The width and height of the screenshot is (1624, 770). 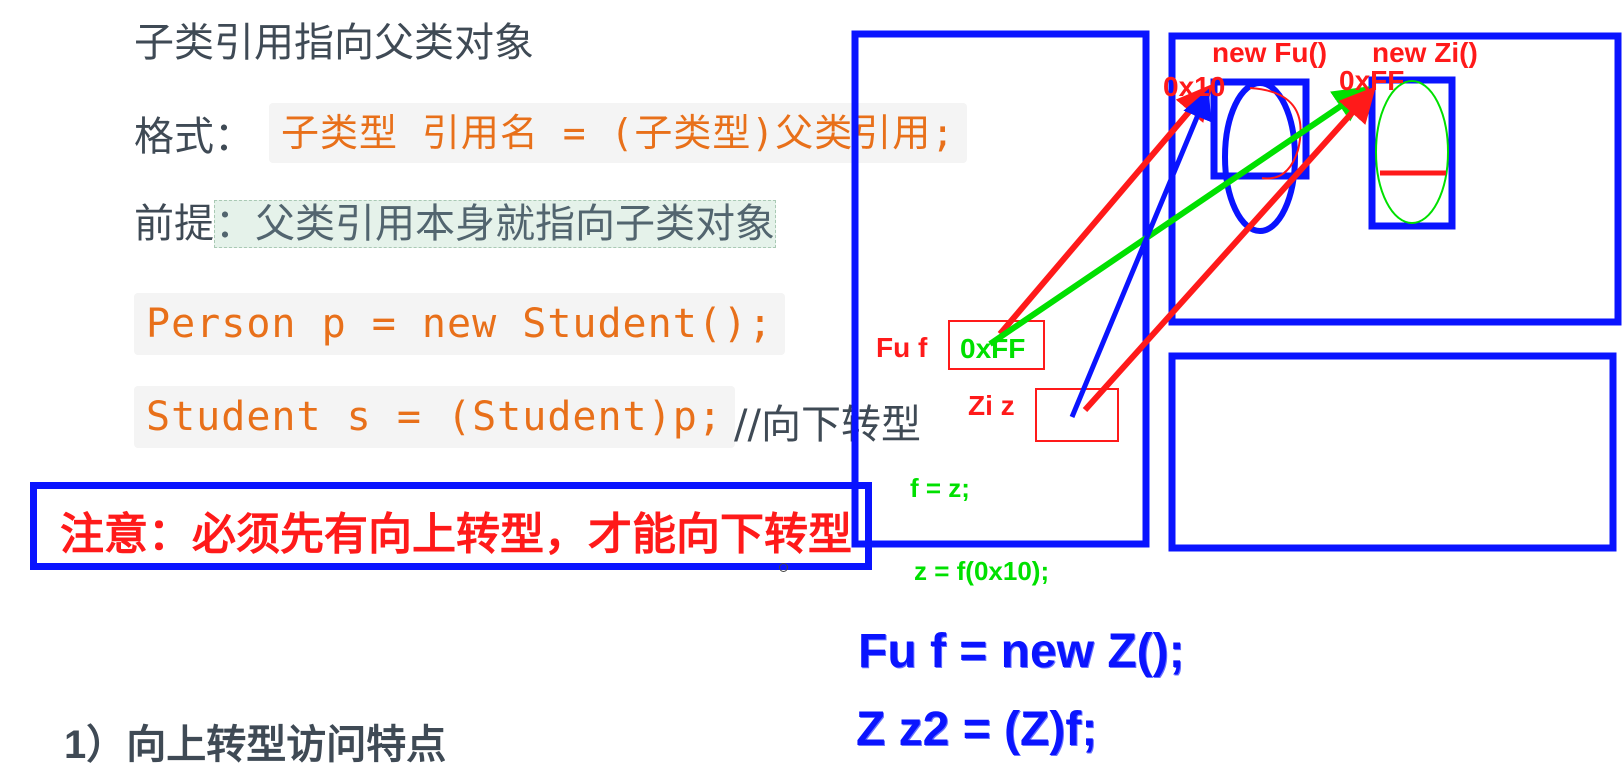 I want to click on fu-object-ellipse, so click(x=1260, y=157).